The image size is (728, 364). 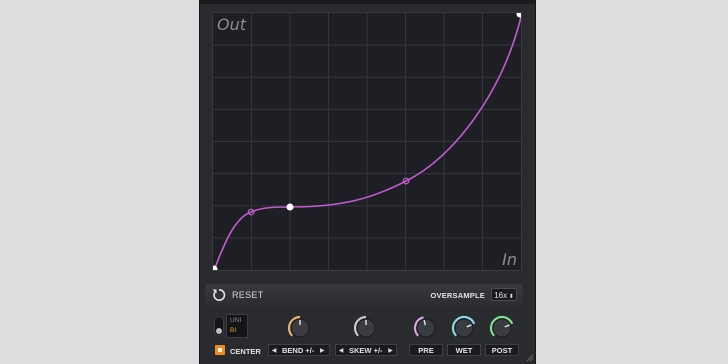 What do you see at coordinates (274, 350) in the screenshot?
I see `bend-decrement-arrow-icon: ◀` at bounding box center [274, 350].